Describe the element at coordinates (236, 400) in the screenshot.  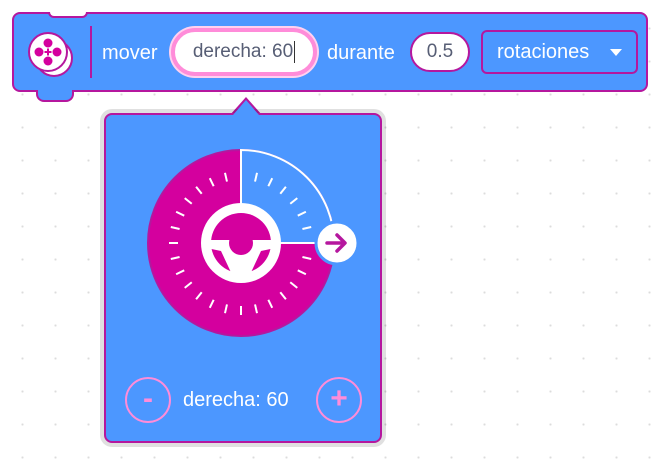
I see `steer-readout: derecha: 60` at that location.